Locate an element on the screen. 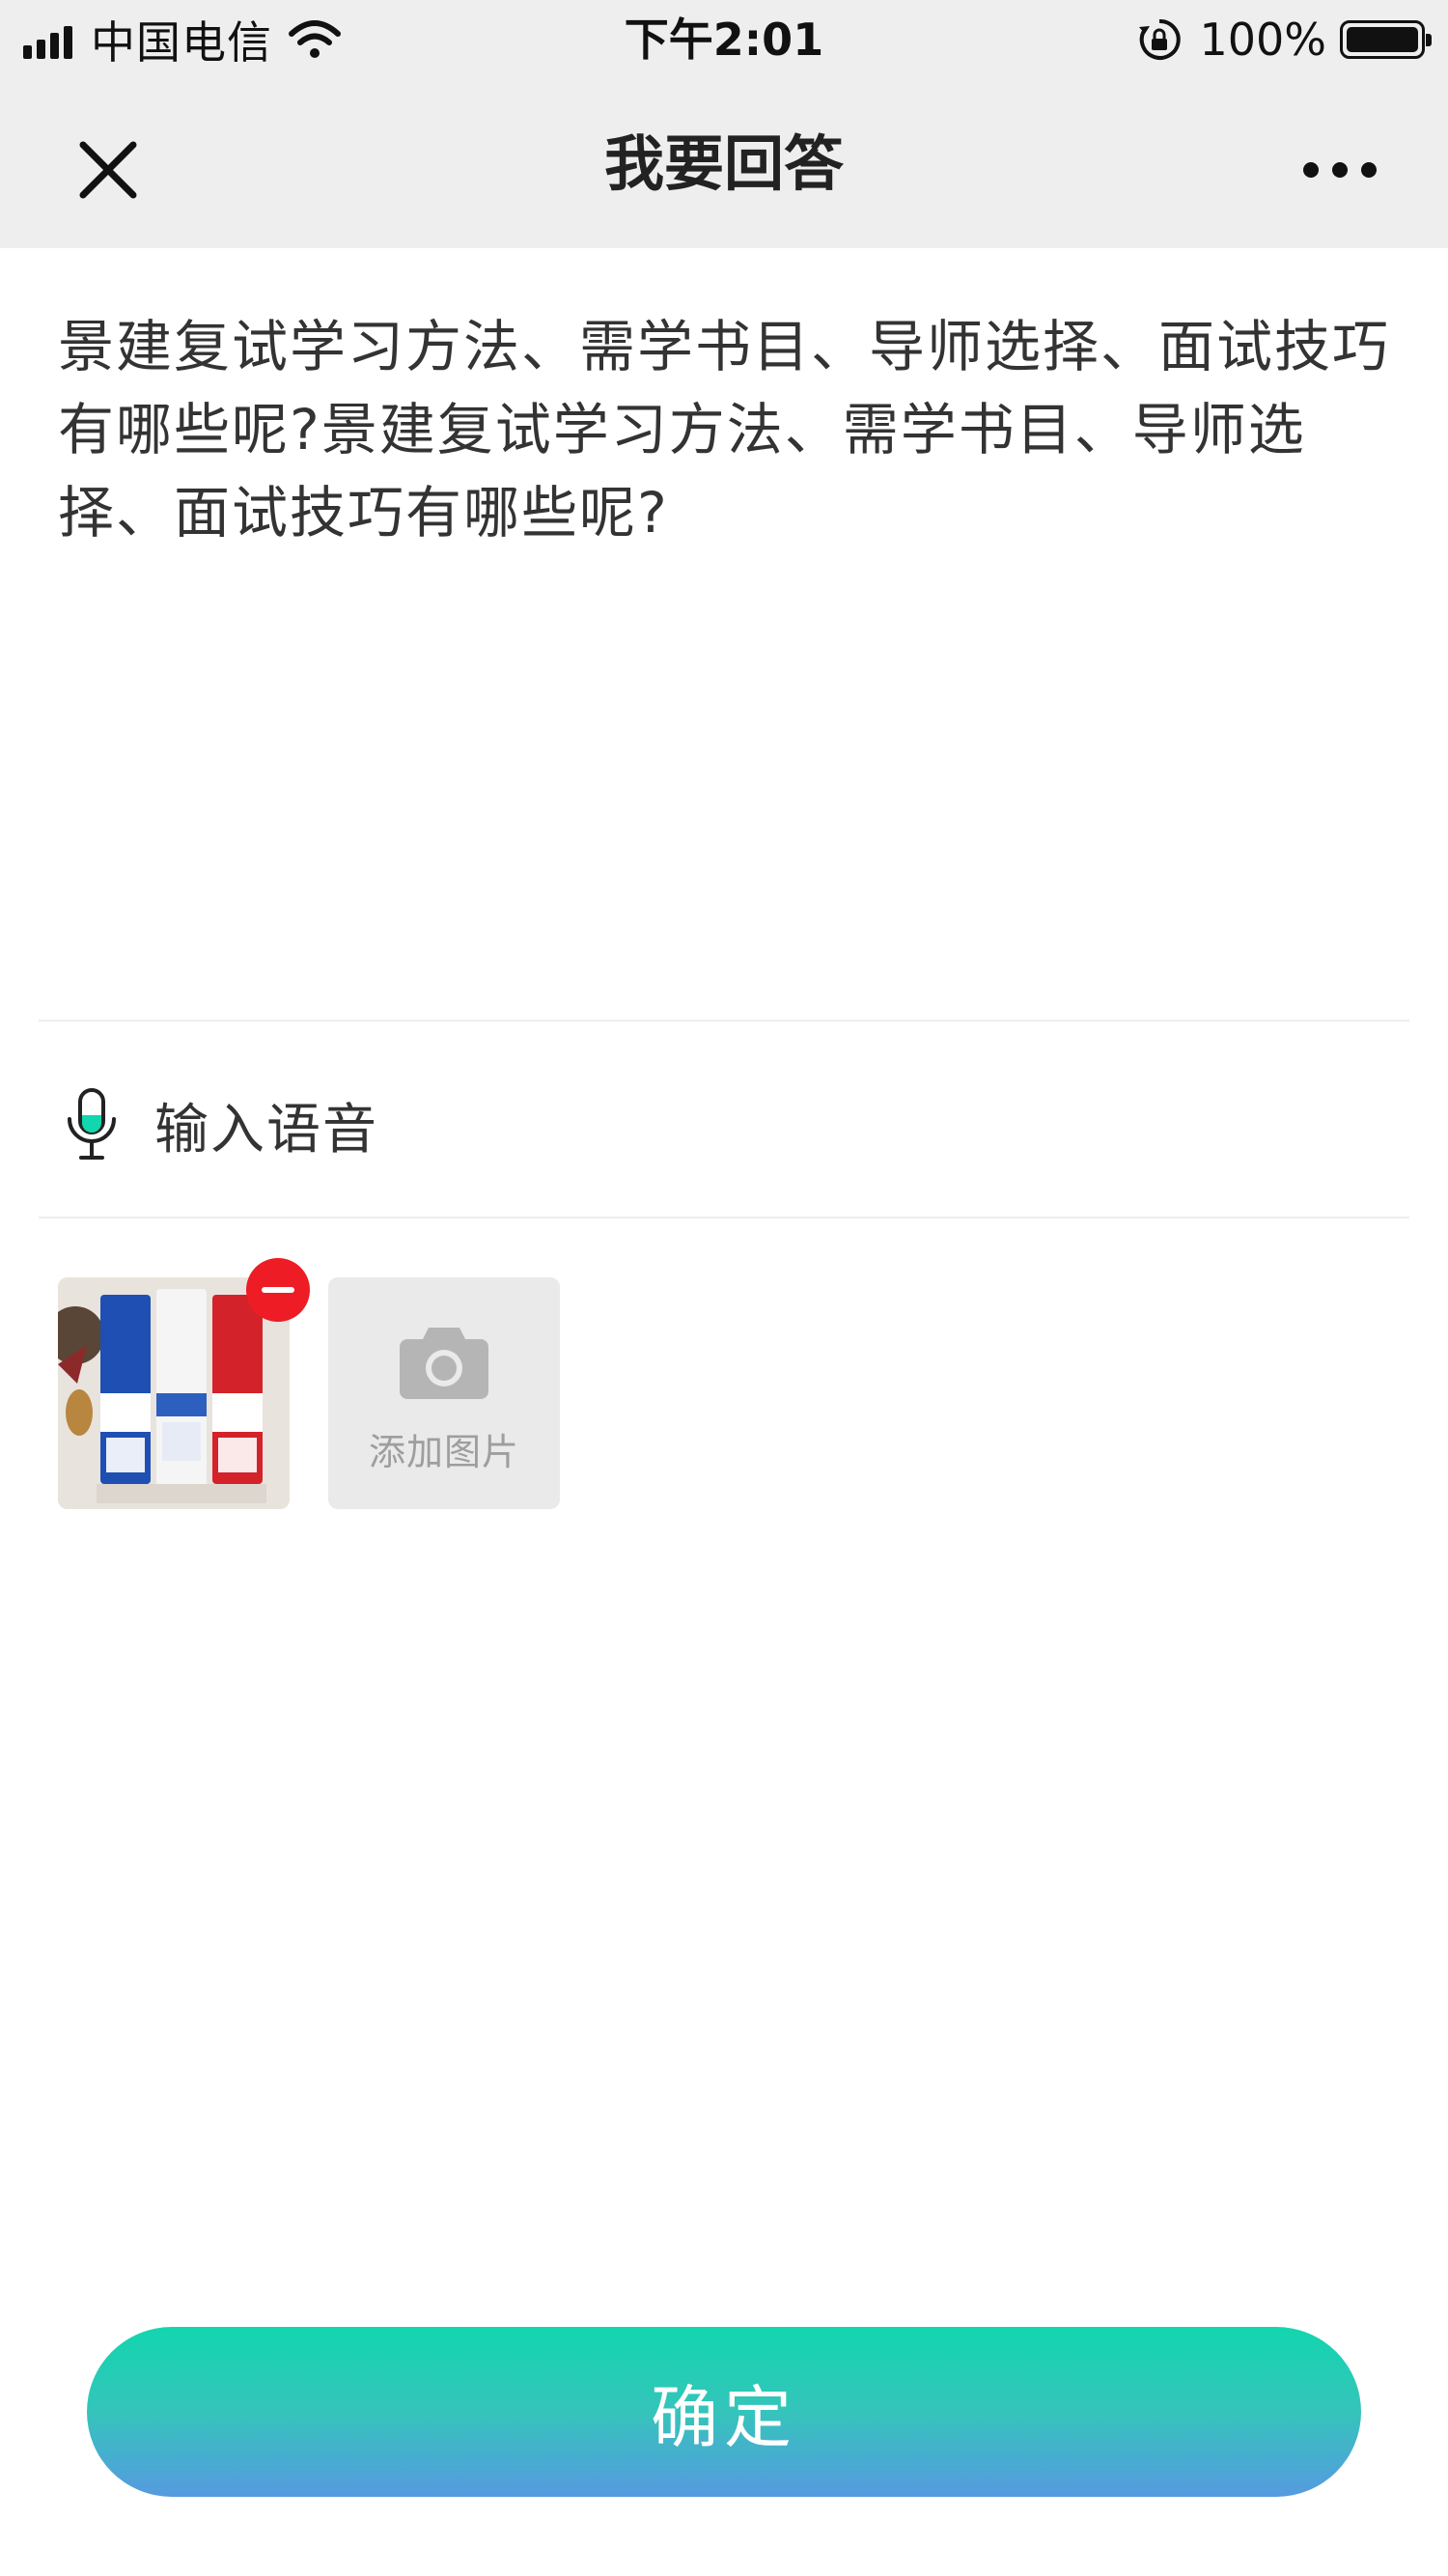 The height and width of the screenshot is (2576, 1448). add-photo-label: 添加图片 is located at coordinates (444, 1452).